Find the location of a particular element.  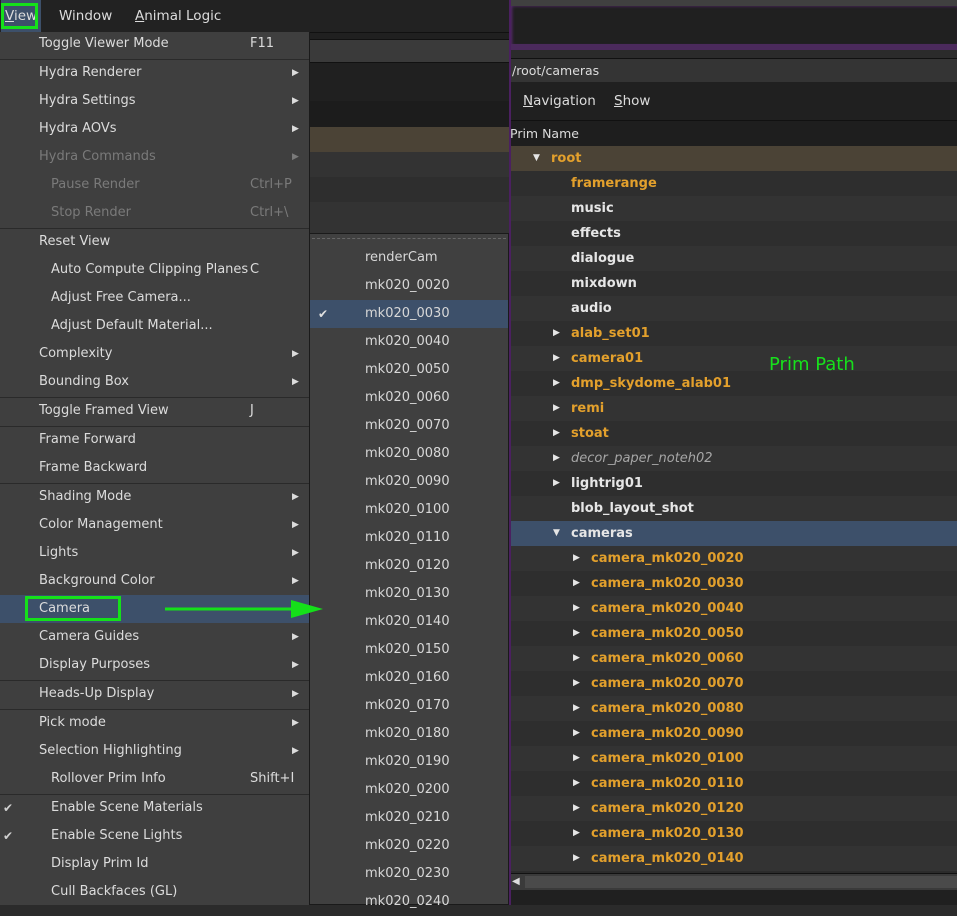

camera-option: mk020_0220 is located at coordinates (409, 846).